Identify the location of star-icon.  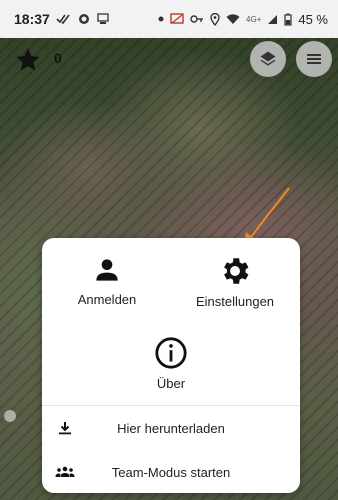
(28, 60).